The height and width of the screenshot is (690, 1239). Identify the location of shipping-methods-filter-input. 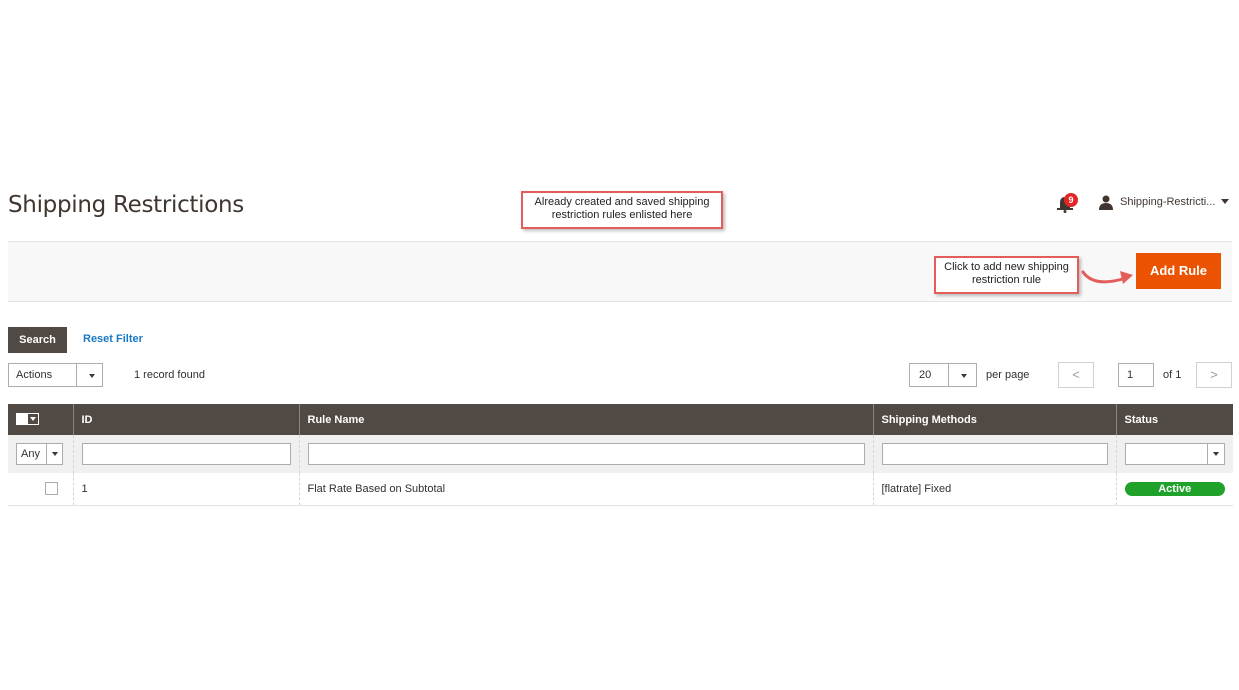
(994, 454).